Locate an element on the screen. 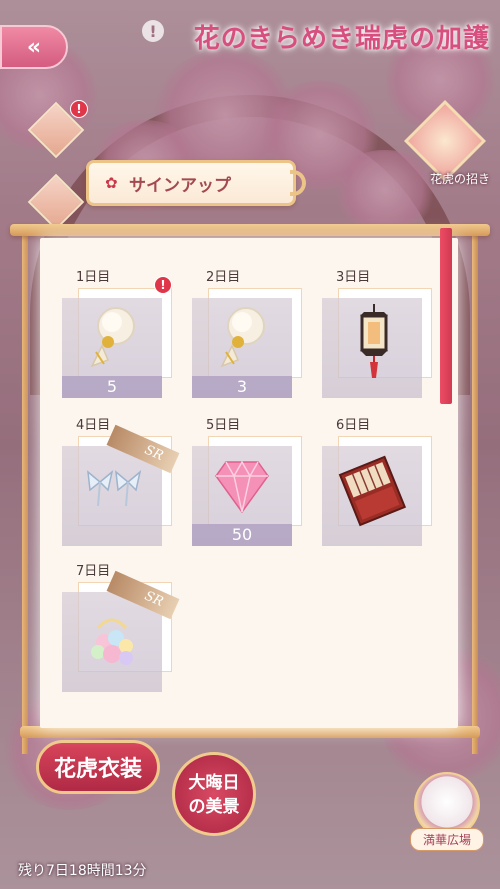  pink-diamond-icon is located at coordinates (242, 487).